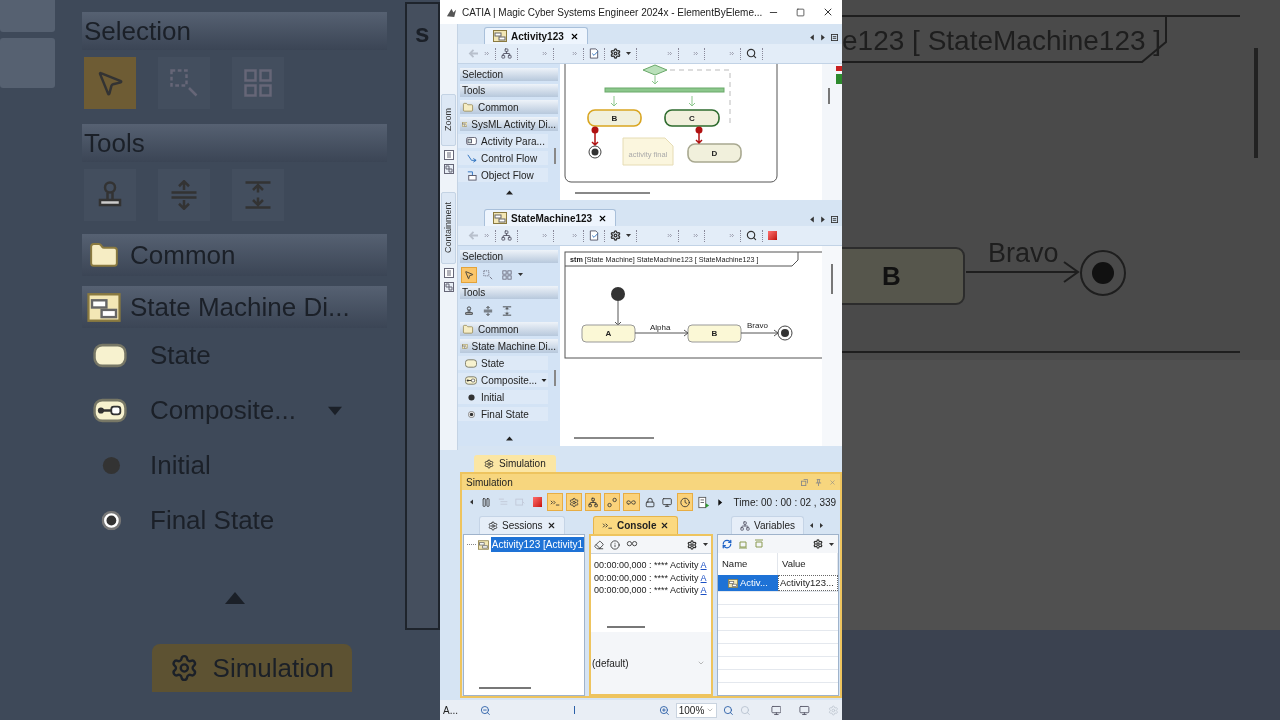 The image size is (1280, 720). What do you see at coordinates (660, 327) in the screenshot?
I see `transition-label: Alpha` at bounding box center [660, 327].